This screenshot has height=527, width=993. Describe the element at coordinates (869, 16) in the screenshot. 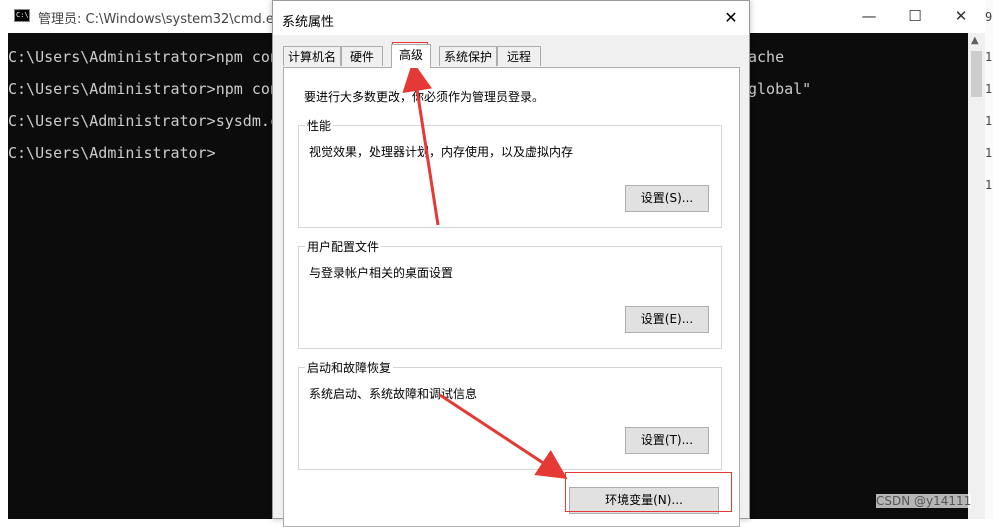

I see `cmd-minimize-button: —` at that location.